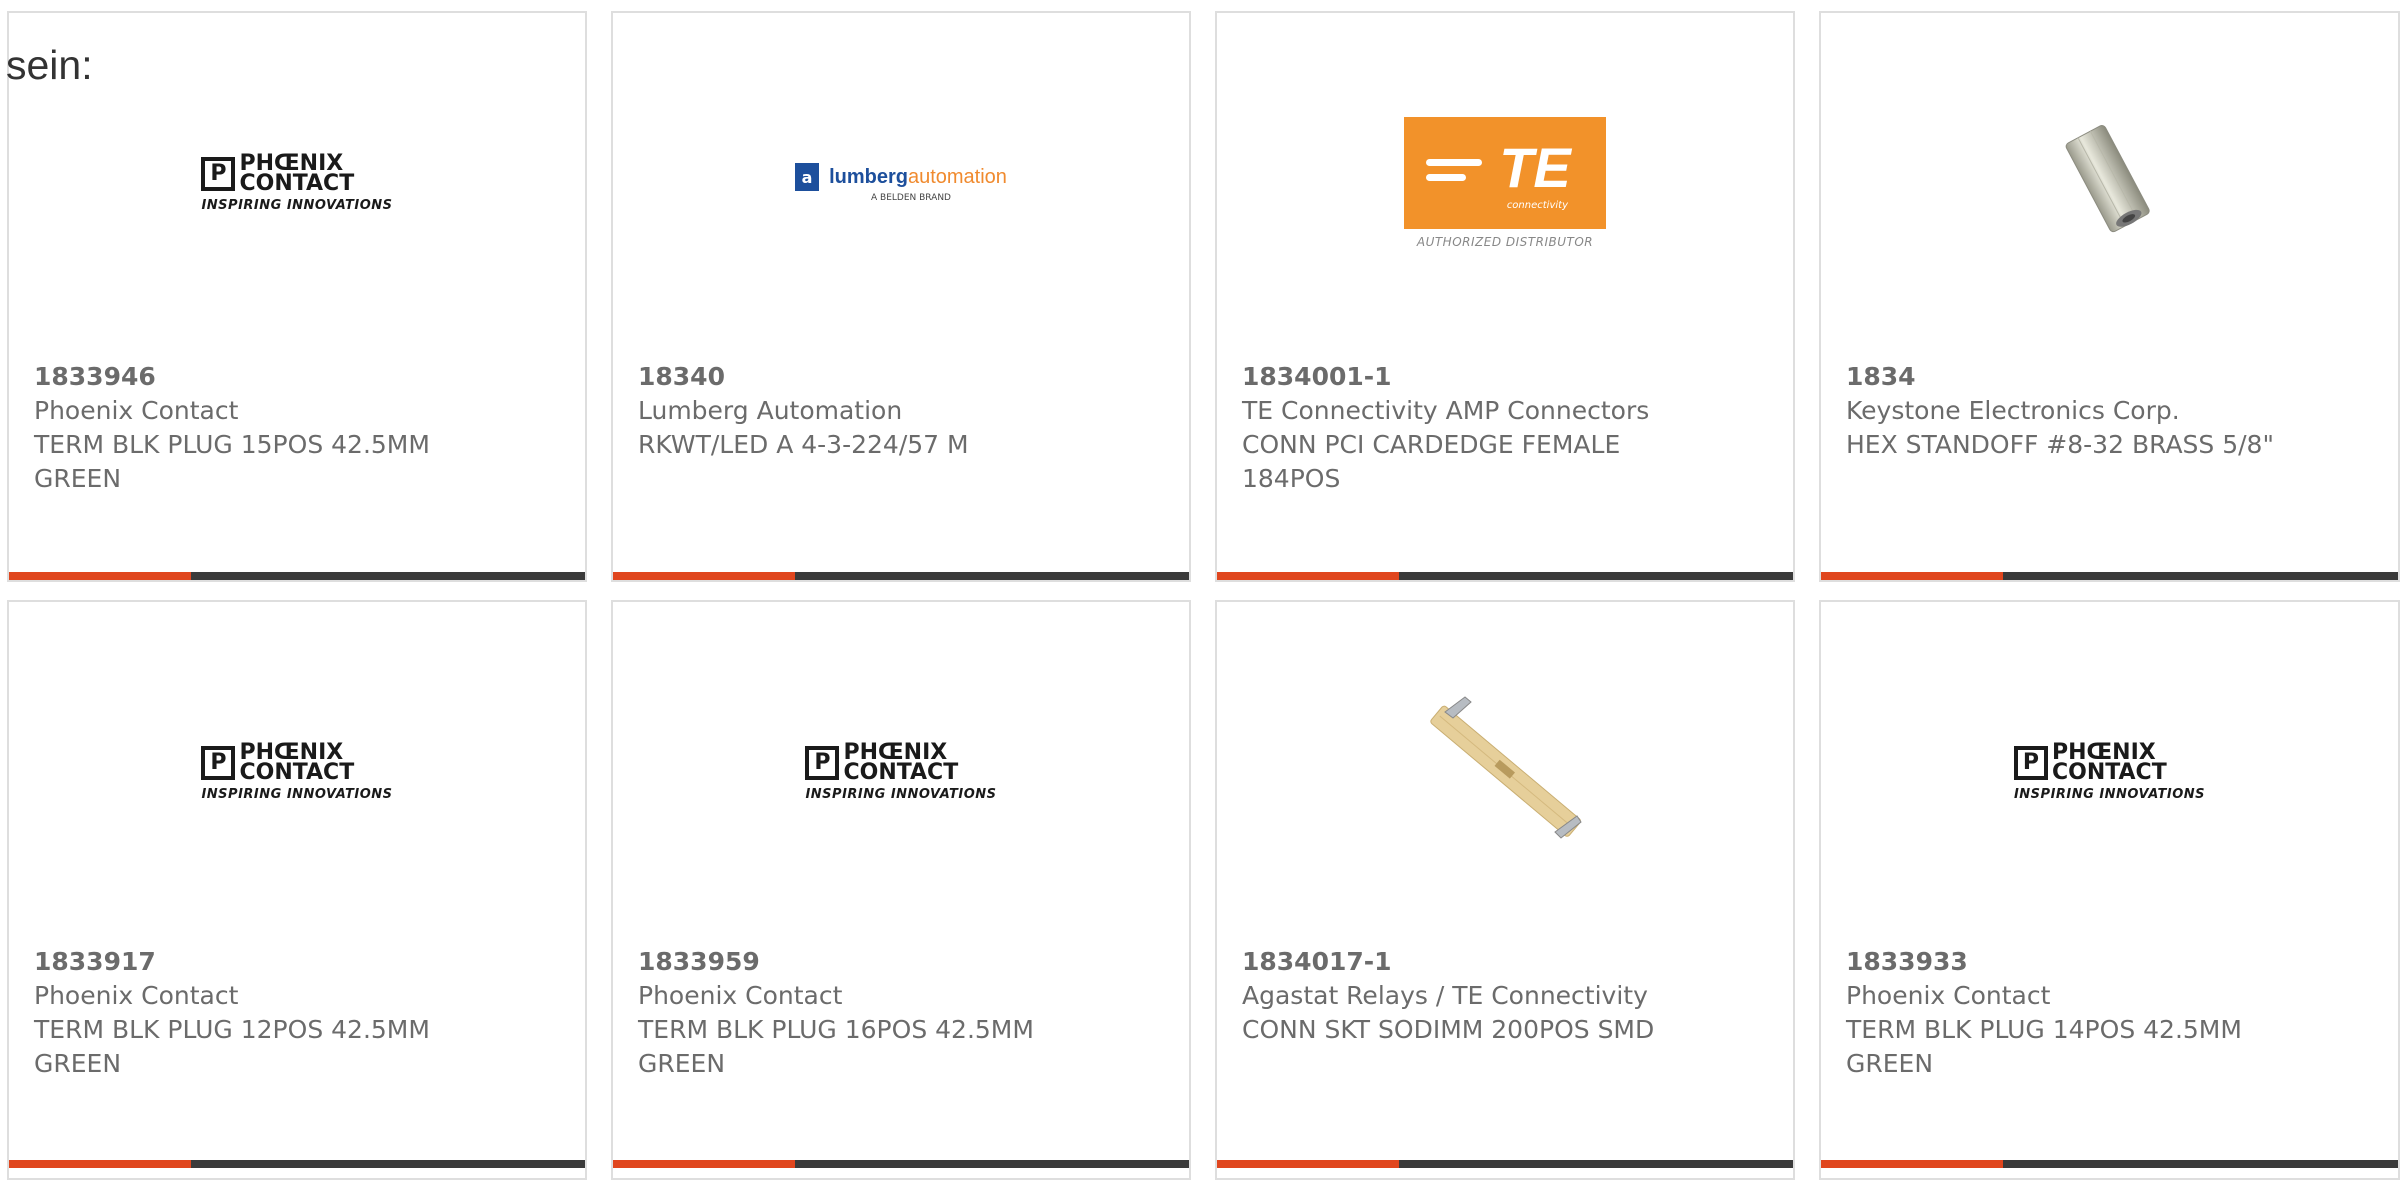 Image resolution: width=2400 pixels, height=1180 pixels. What do you see at coordinates (1448, 1029) in the screenshot?
I see `description: CONN SKT SODIMM 200POS SMD` at bounding box center [1448, 1029].